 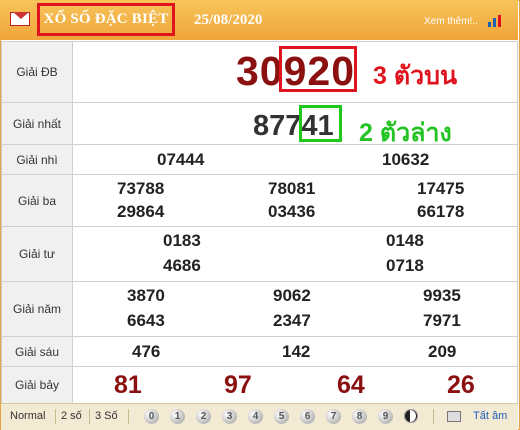 I want to click on prize-label: Giải bảy, so click(x=37, y=385).